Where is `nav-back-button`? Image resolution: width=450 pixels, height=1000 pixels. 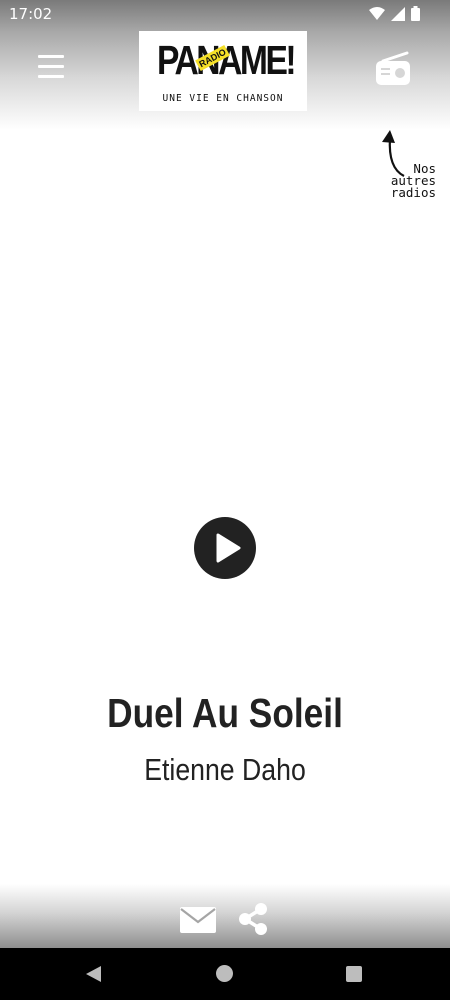 nav-back-button is located at coordinates (94, 974).